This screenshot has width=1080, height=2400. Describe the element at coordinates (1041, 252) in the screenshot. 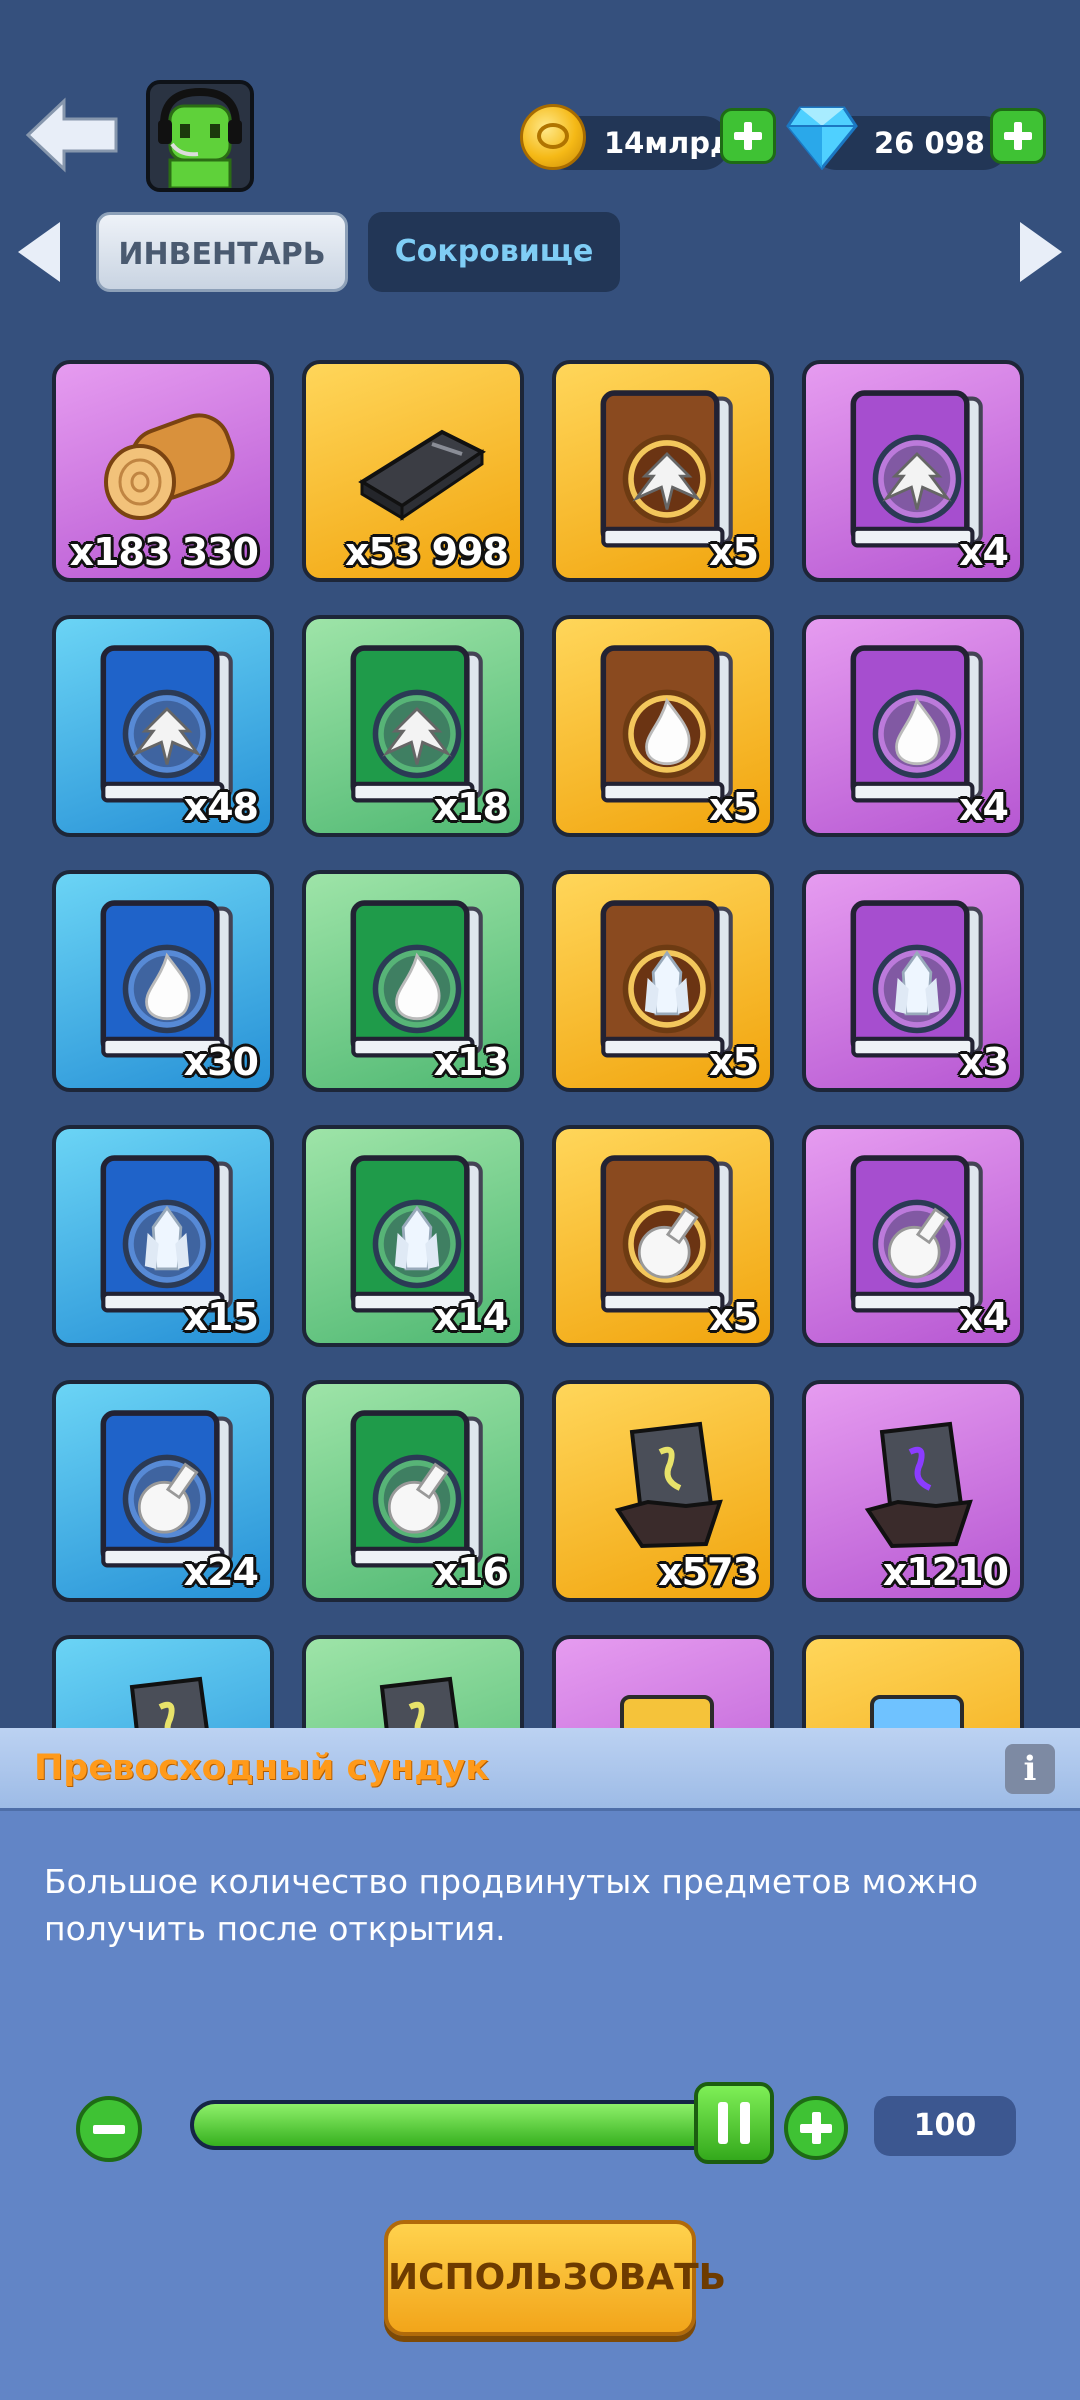

I see `tab-next-arrow-icon` at that location.